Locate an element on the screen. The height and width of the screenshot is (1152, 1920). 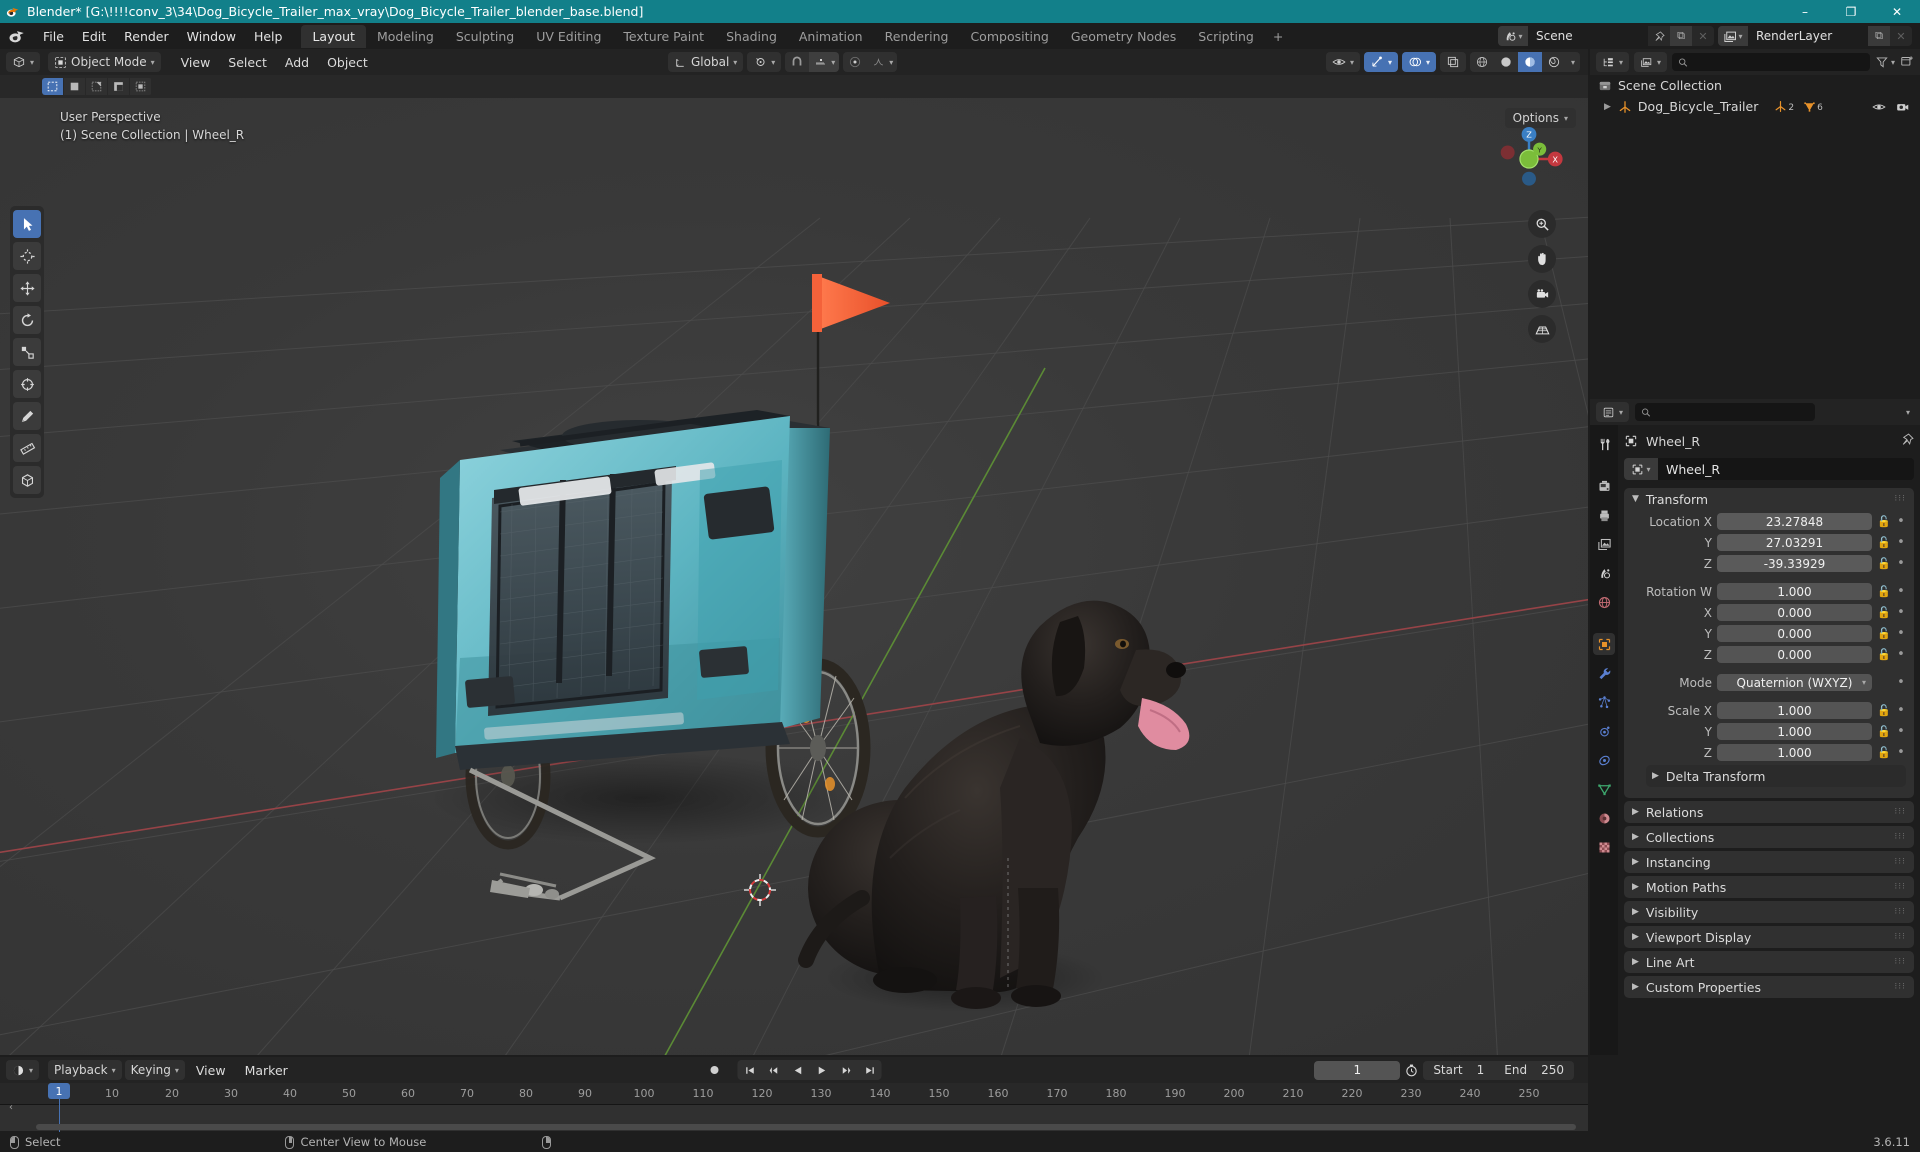
zoom-navigate-button is located at coordinates (1542, 224).